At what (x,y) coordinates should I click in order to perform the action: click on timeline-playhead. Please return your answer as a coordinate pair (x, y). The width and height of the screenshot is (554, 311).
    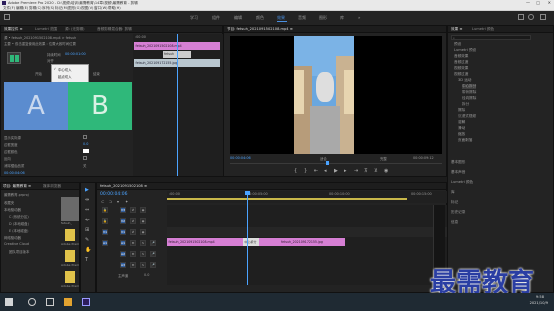
    Looking at the image, I should click on (247, 238).